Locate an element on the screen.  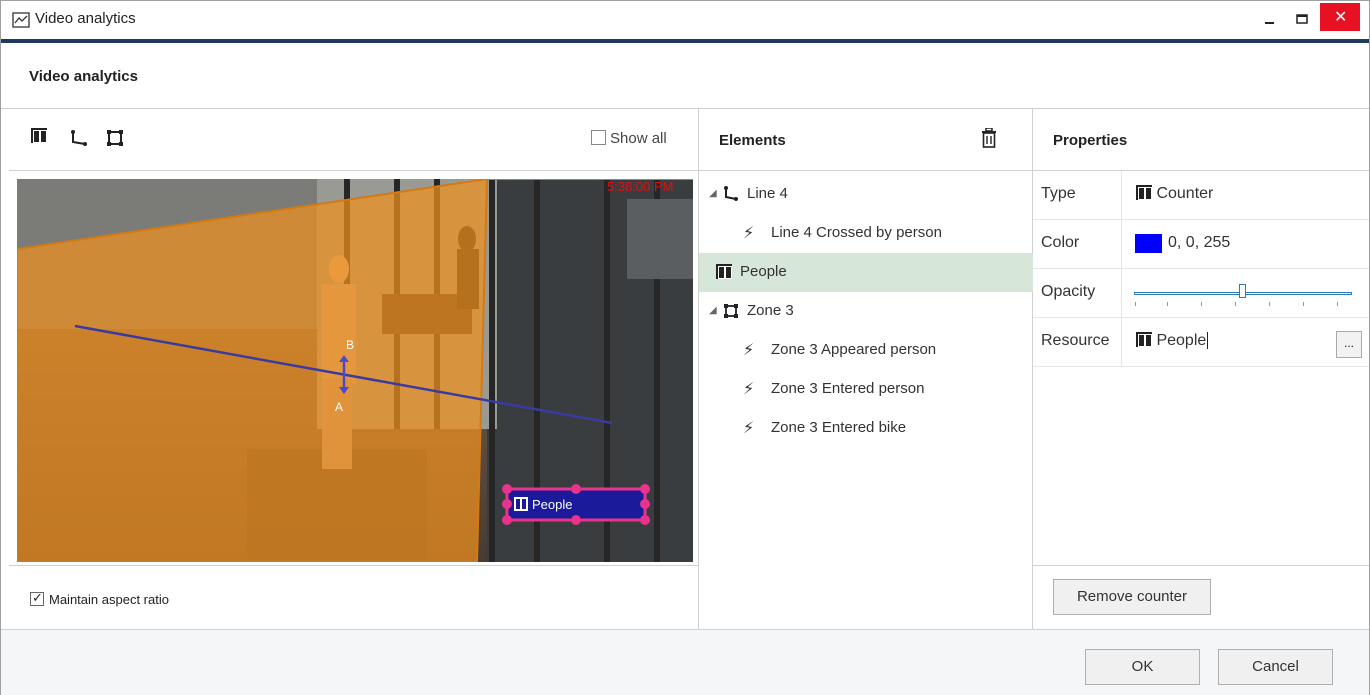
property-type: Type Counter is located at coordinates (1201, 195).